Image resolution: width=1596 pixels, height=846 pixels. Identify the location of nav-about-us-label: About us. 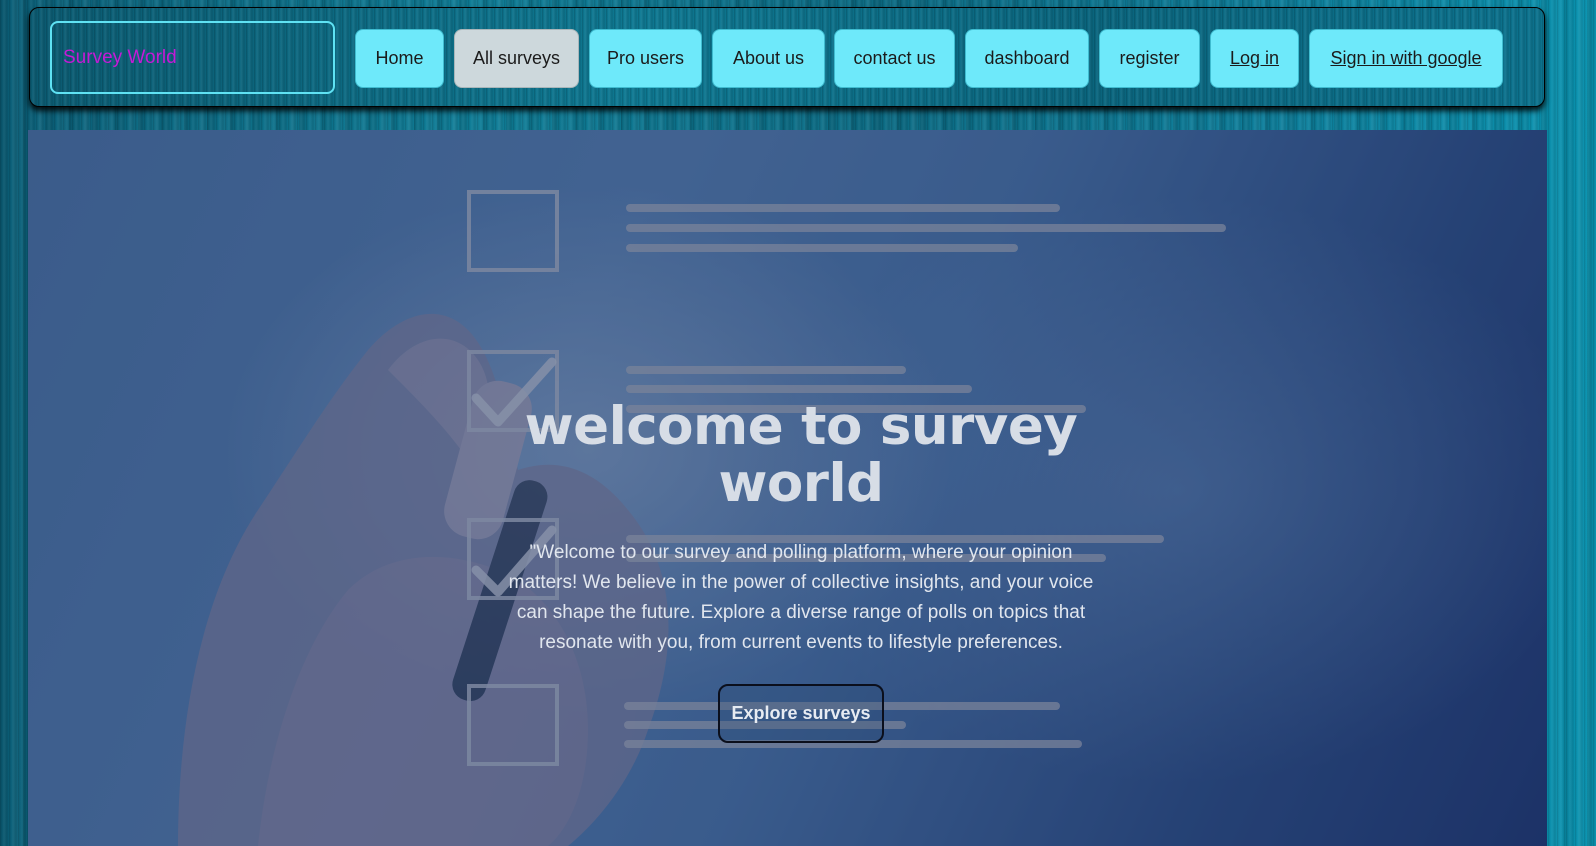
(768, 58).